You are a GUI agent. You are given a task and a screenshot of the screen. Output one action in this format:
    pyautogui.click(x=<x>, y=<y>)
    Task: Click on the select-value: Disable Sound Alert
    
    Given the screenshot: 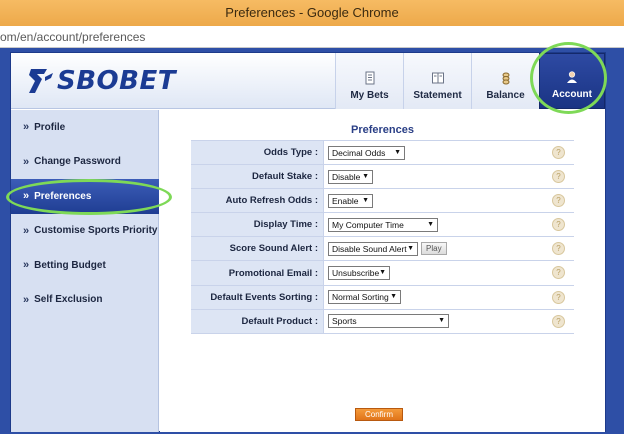 What is the action you would take?
    pyautogui.click(x=369, y=248)
    